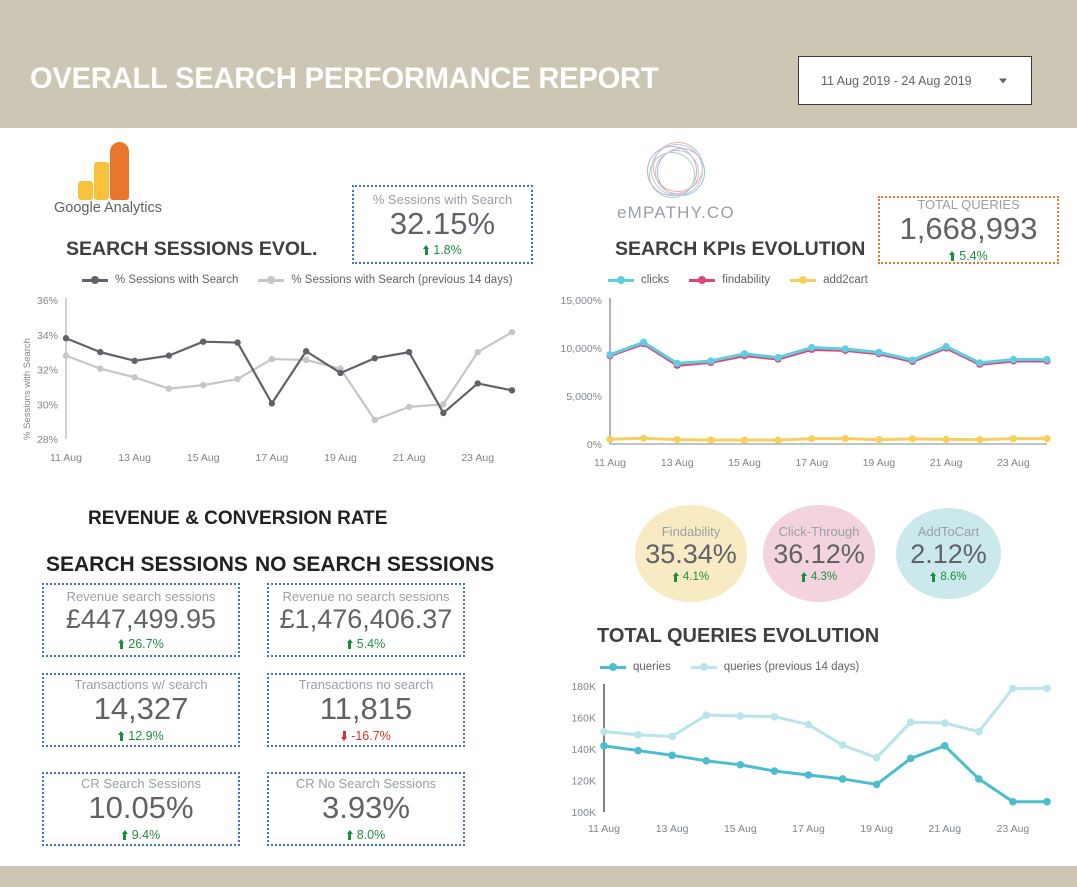  What do you see at coordinates (375, 564) in the screenshot?
I see `column-header-no-search-sessions: NO SEARCH SESSIONS` at bounding box center [375, 564].